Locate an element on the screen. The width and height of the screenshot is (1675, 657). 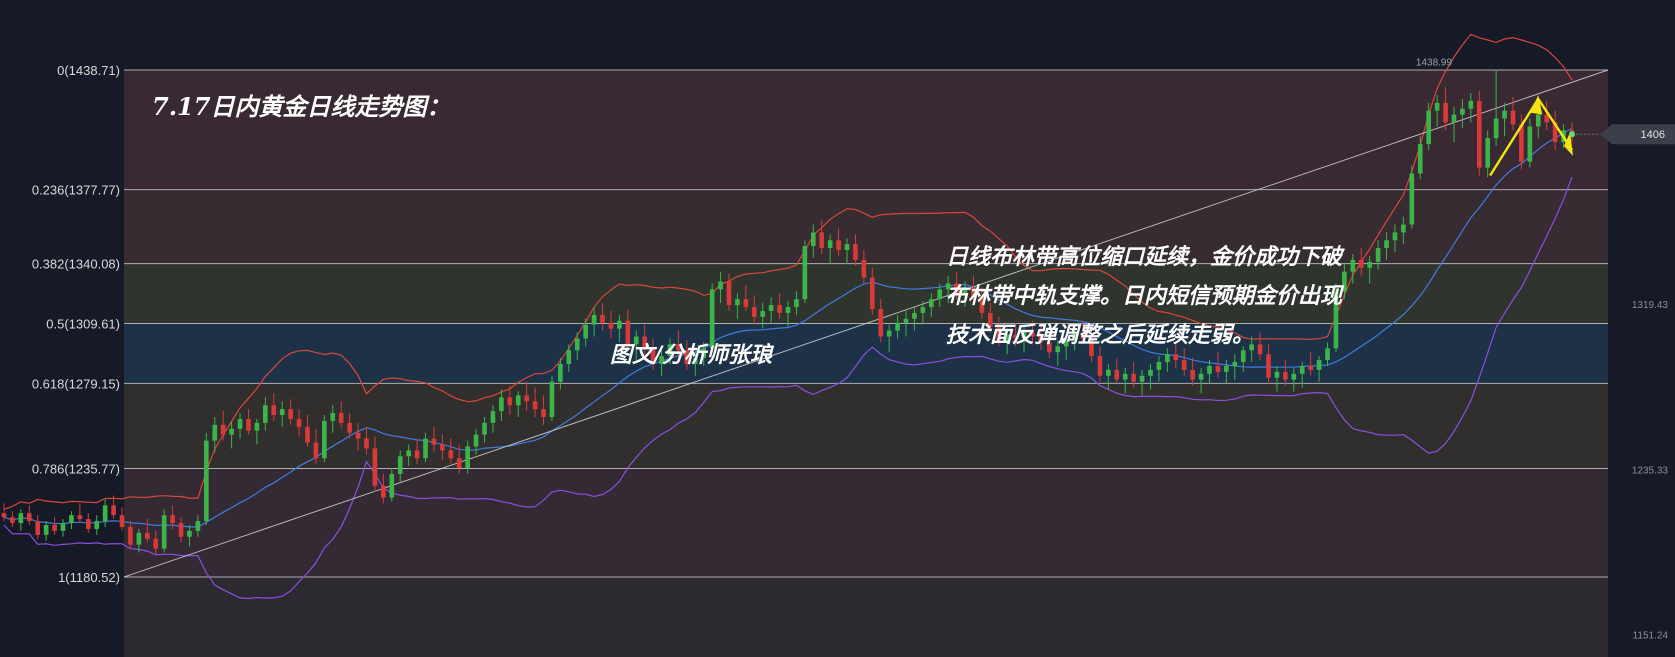
price-axis-tick: 1235.33 is located at coordinates (1650, 470).